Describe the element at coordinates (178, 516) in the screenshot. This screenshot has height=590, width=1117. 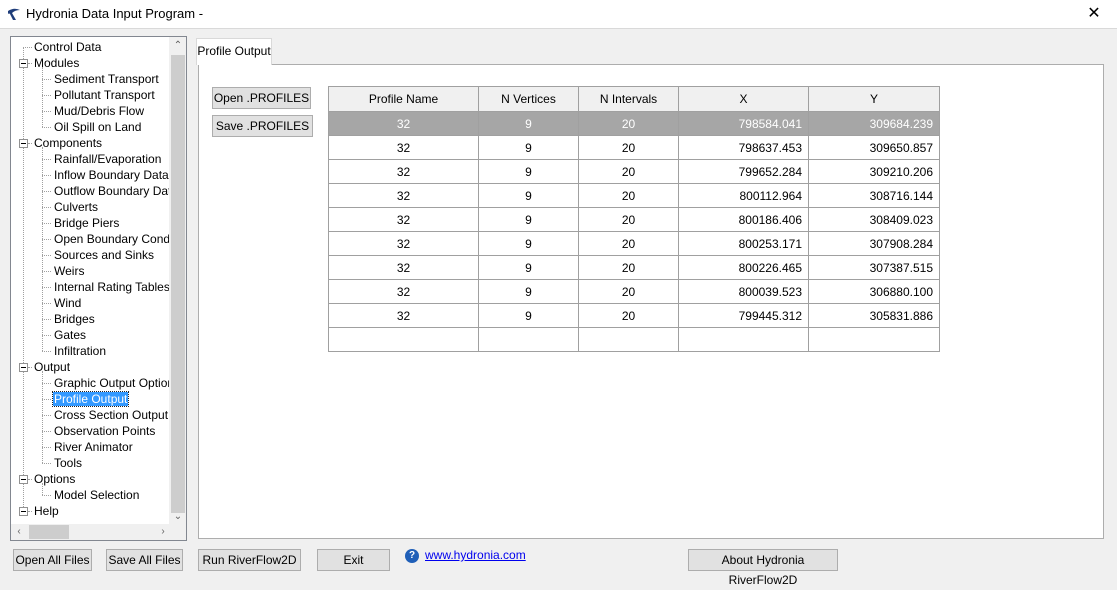
I see `scroll-down-icon: ⌄` at that location.